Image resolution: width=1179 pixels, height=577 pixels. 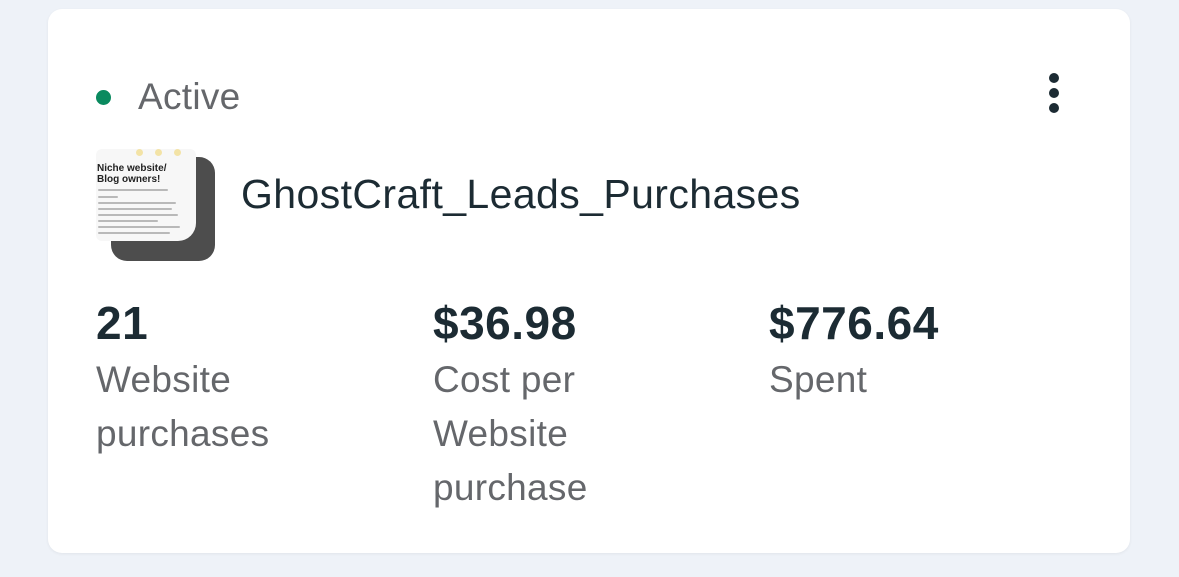 What do you see at coordinates (504, 379) in the screenshot?
I see `metric-label-line: Cost per` at bounding box center [504, 379].